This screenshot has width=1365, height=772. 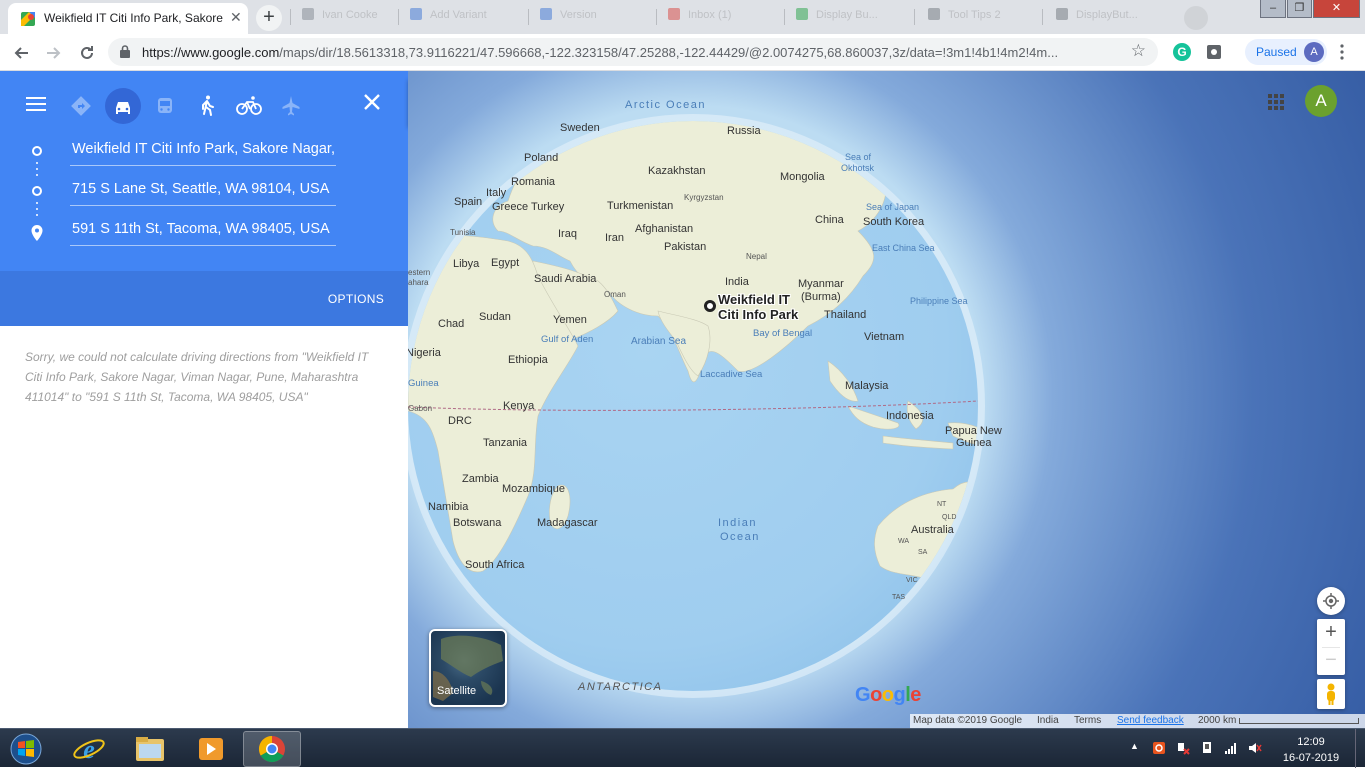 I want to click on bicycle-icon, so click(x=249, y=105).